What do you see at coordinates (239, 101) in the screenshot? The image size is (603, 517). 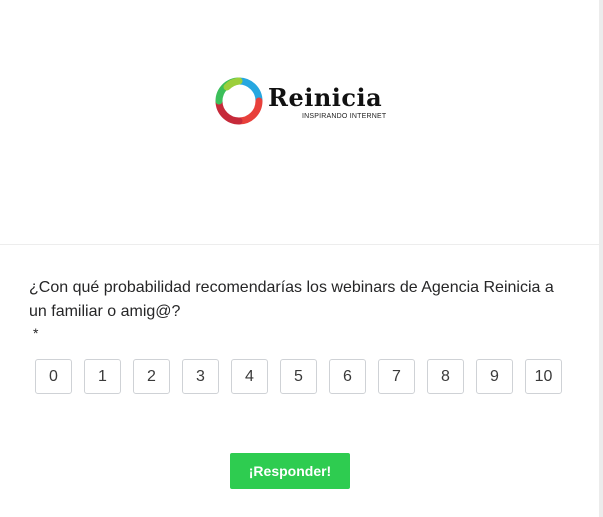 I see `logo-ring-icon` at bounding box center [239, 101].